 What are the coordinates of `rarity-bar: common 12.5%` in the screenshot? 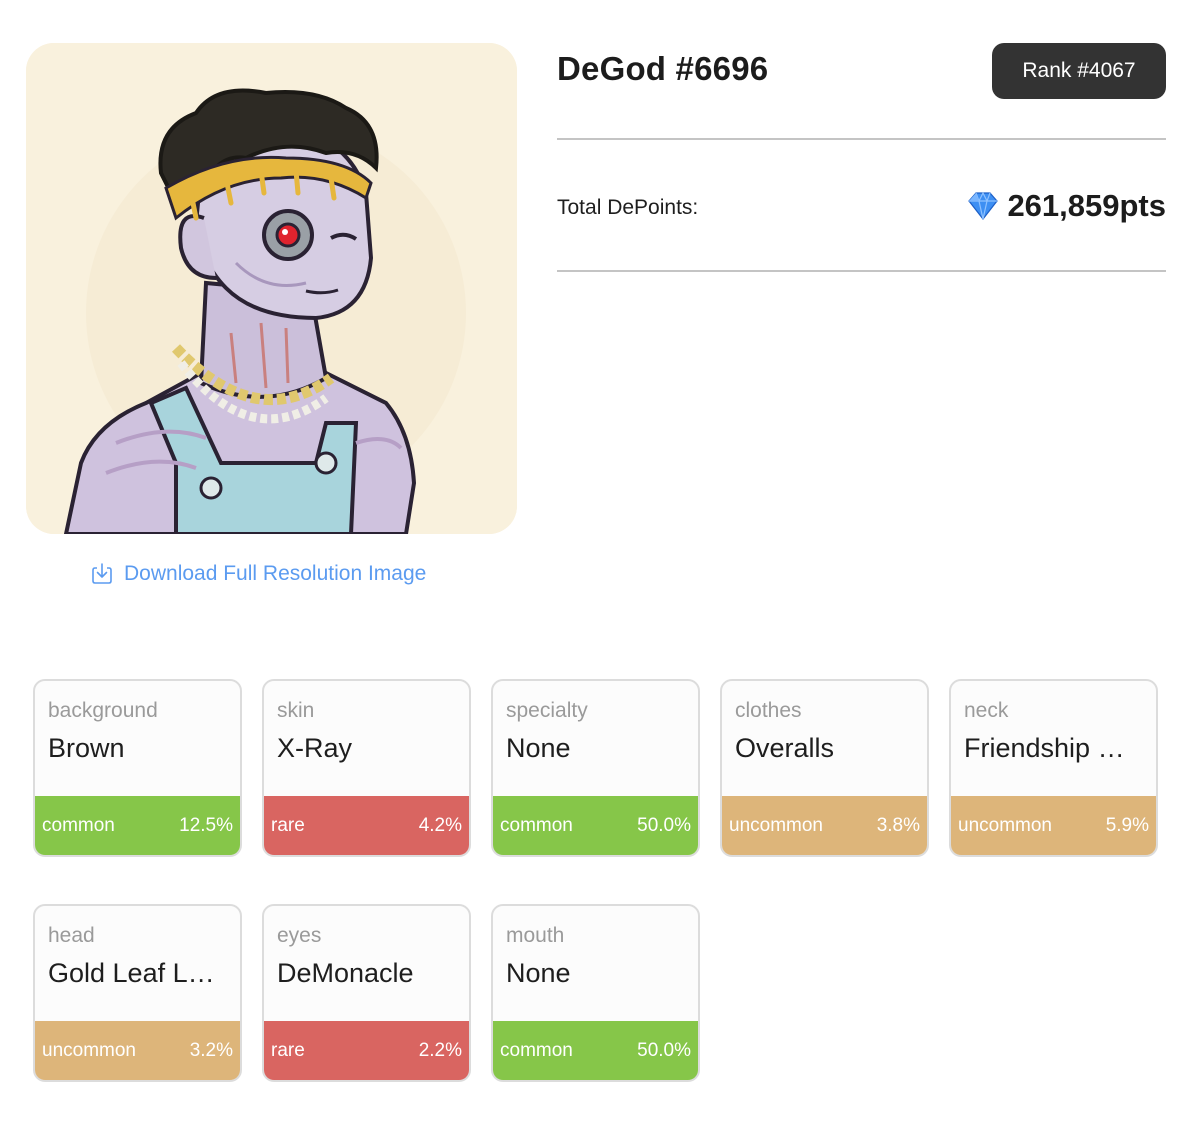 It's located at (137, 825).